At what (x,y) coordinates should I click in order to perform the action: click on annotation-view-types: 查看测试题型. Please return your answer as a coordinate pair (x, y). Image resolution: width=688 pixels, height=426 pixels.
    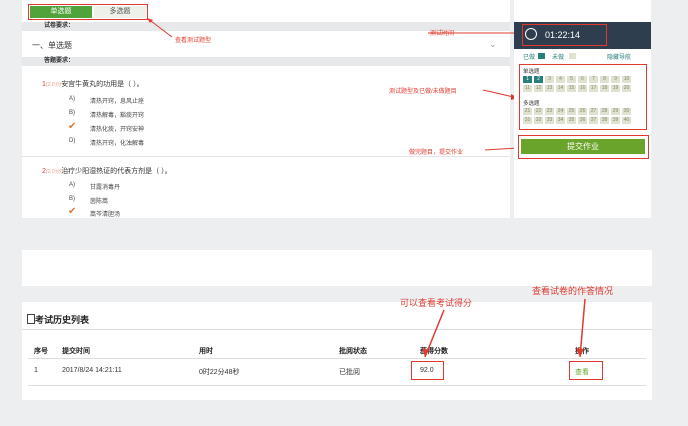
    Looking at the image, I should click on (193, 41).